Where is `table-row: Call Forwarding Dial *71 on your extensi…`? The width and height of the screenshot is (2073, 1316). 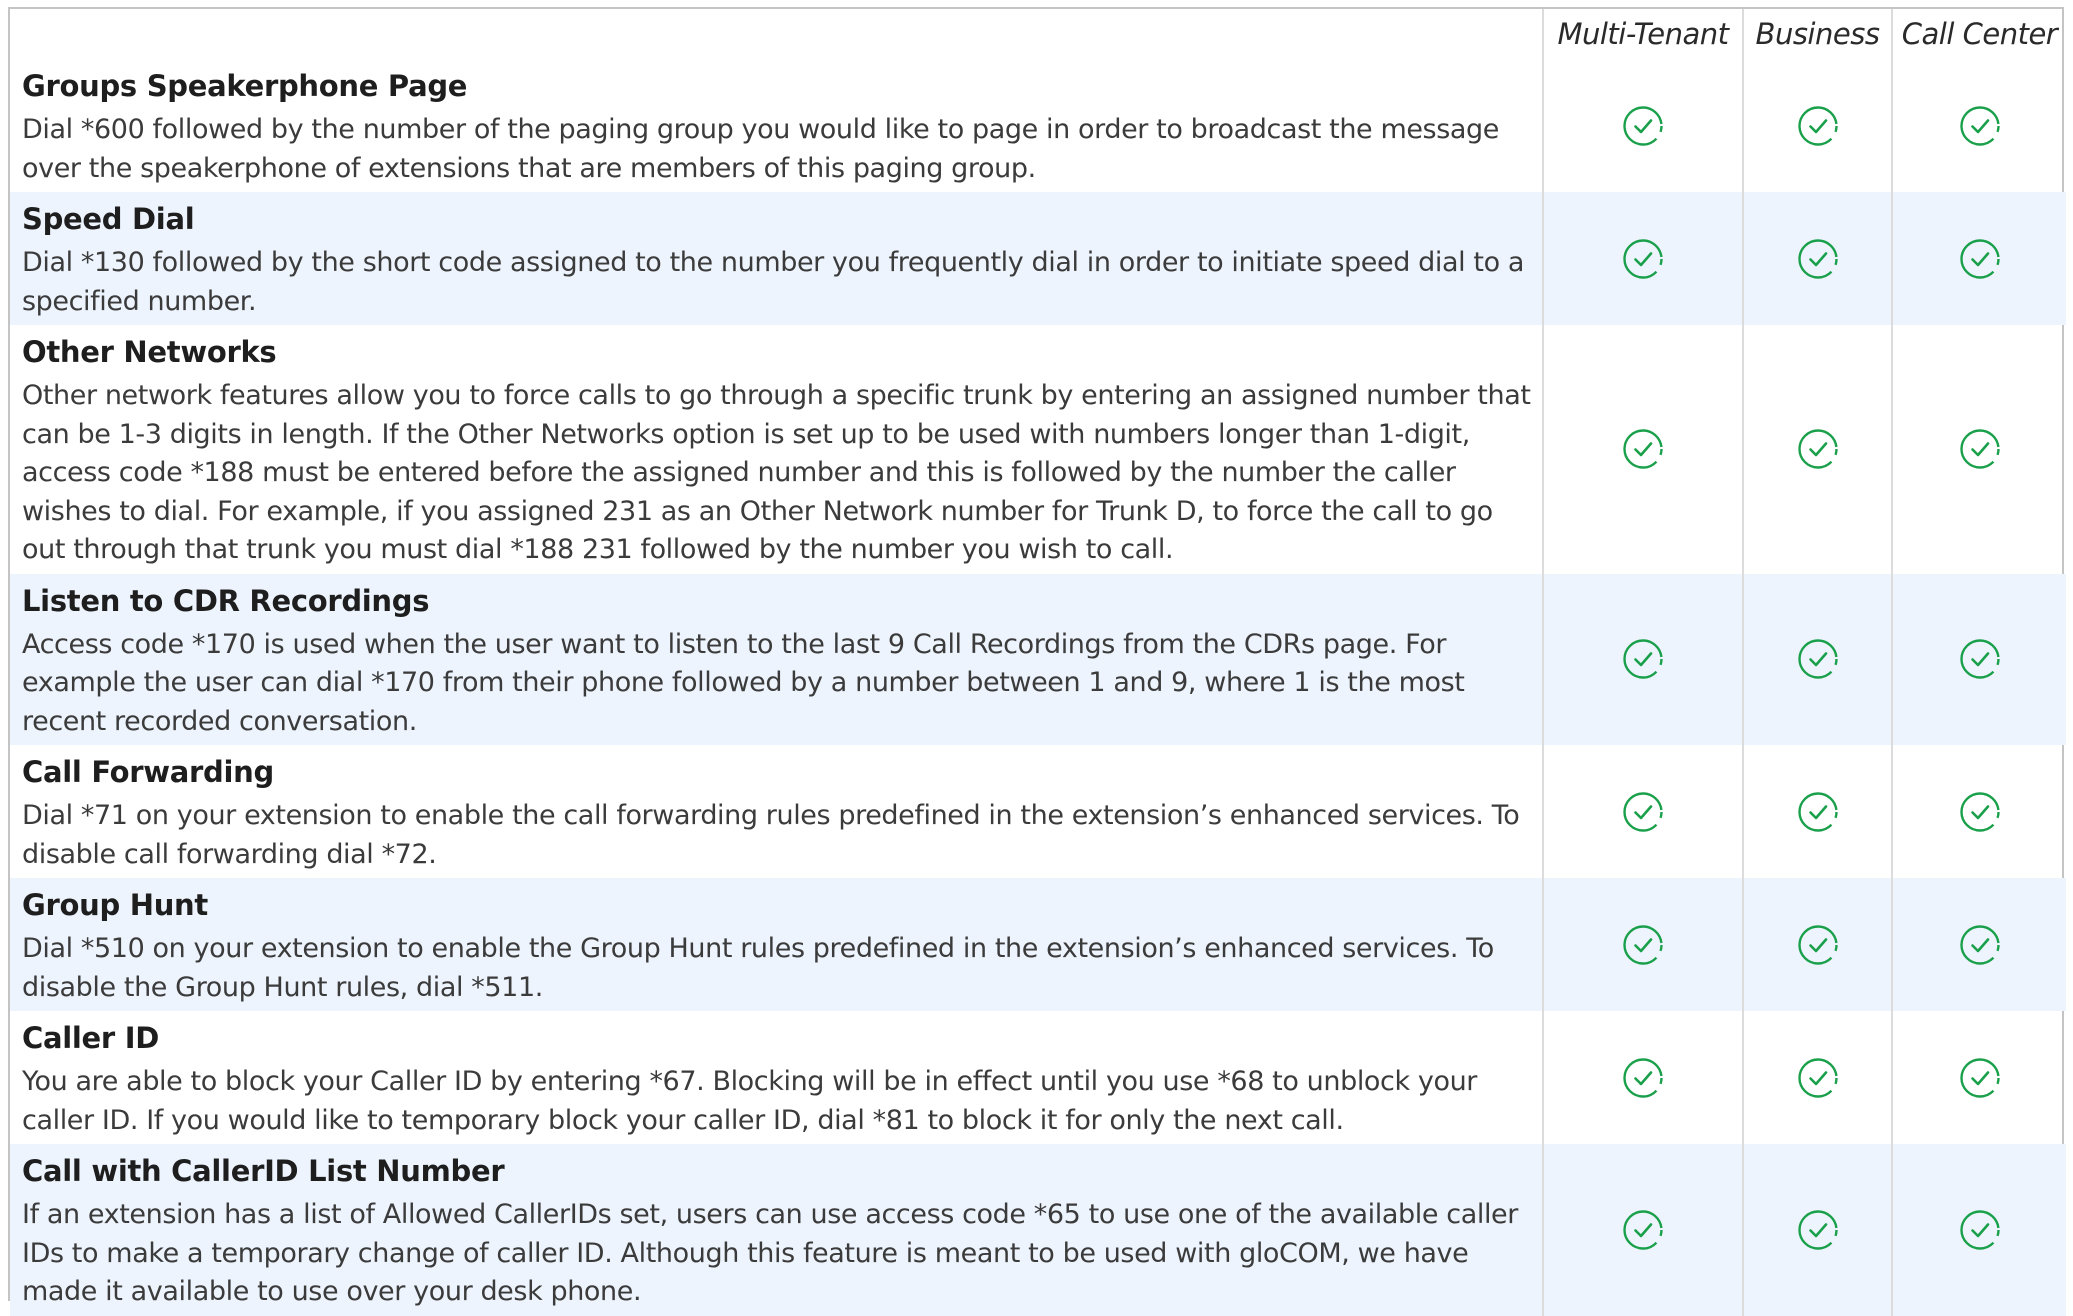
table-row: Call Forwarding Dial *71 on your extensi… is located at coordinates (1038, 811).